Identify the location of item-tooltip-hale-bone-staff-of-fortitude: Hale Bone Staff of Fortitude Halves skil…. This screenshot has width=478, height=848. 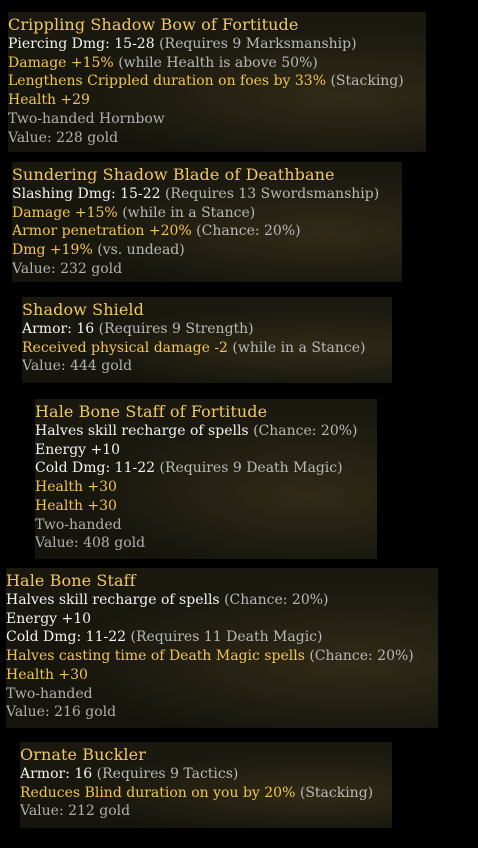
(206, 479).